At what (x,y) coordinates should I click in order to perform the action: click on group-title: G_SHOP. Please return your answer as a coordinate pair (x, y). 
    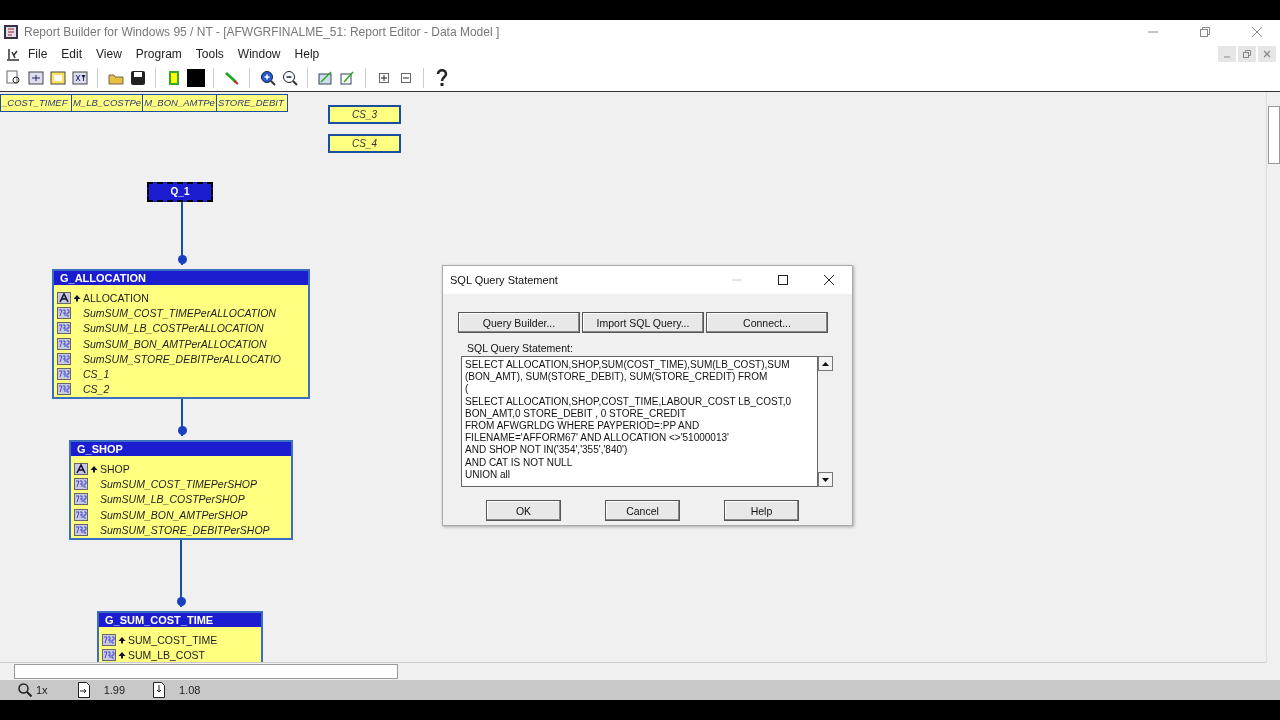
    Looking at the image, I should click on (181, 449).